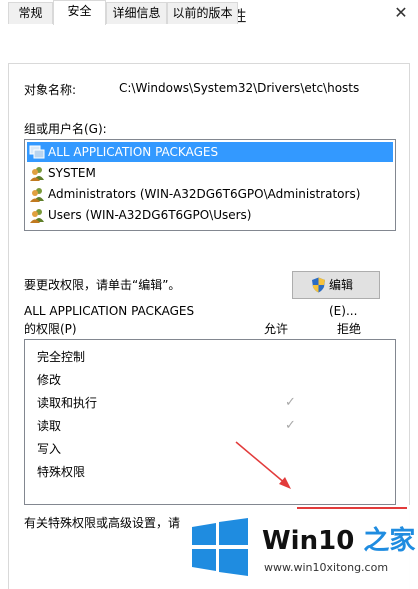  What do you see at coordinates (318, 285) in the screenshot?
I see `uac-shield-icon` at bounding box center [318, 285].